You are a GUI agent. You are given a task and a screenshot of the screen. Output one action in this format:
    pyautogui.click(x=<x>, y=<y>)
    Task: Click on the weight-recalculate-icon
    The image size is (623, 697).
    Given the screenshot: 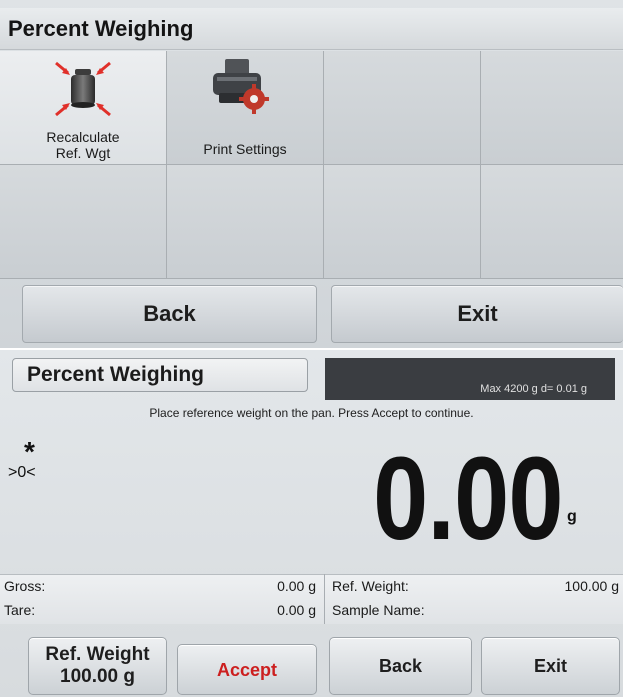 What is the action you would take?
    pyautogui.click(x=83, y=89)
    